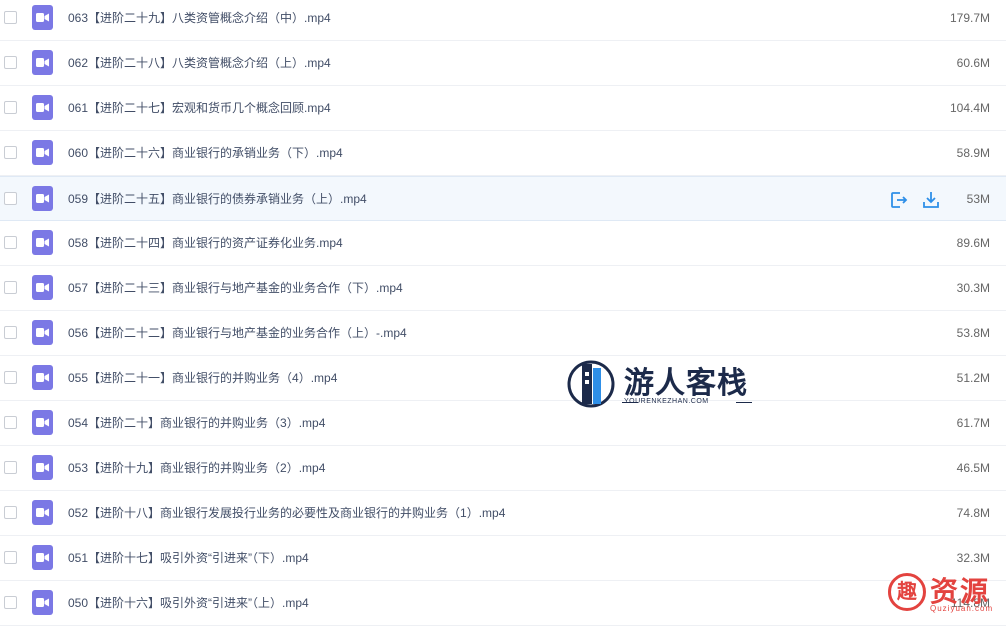  Describe the element at coordinates (969, 108) in the screenshot. I see `file-size: 104.4M` at that location.